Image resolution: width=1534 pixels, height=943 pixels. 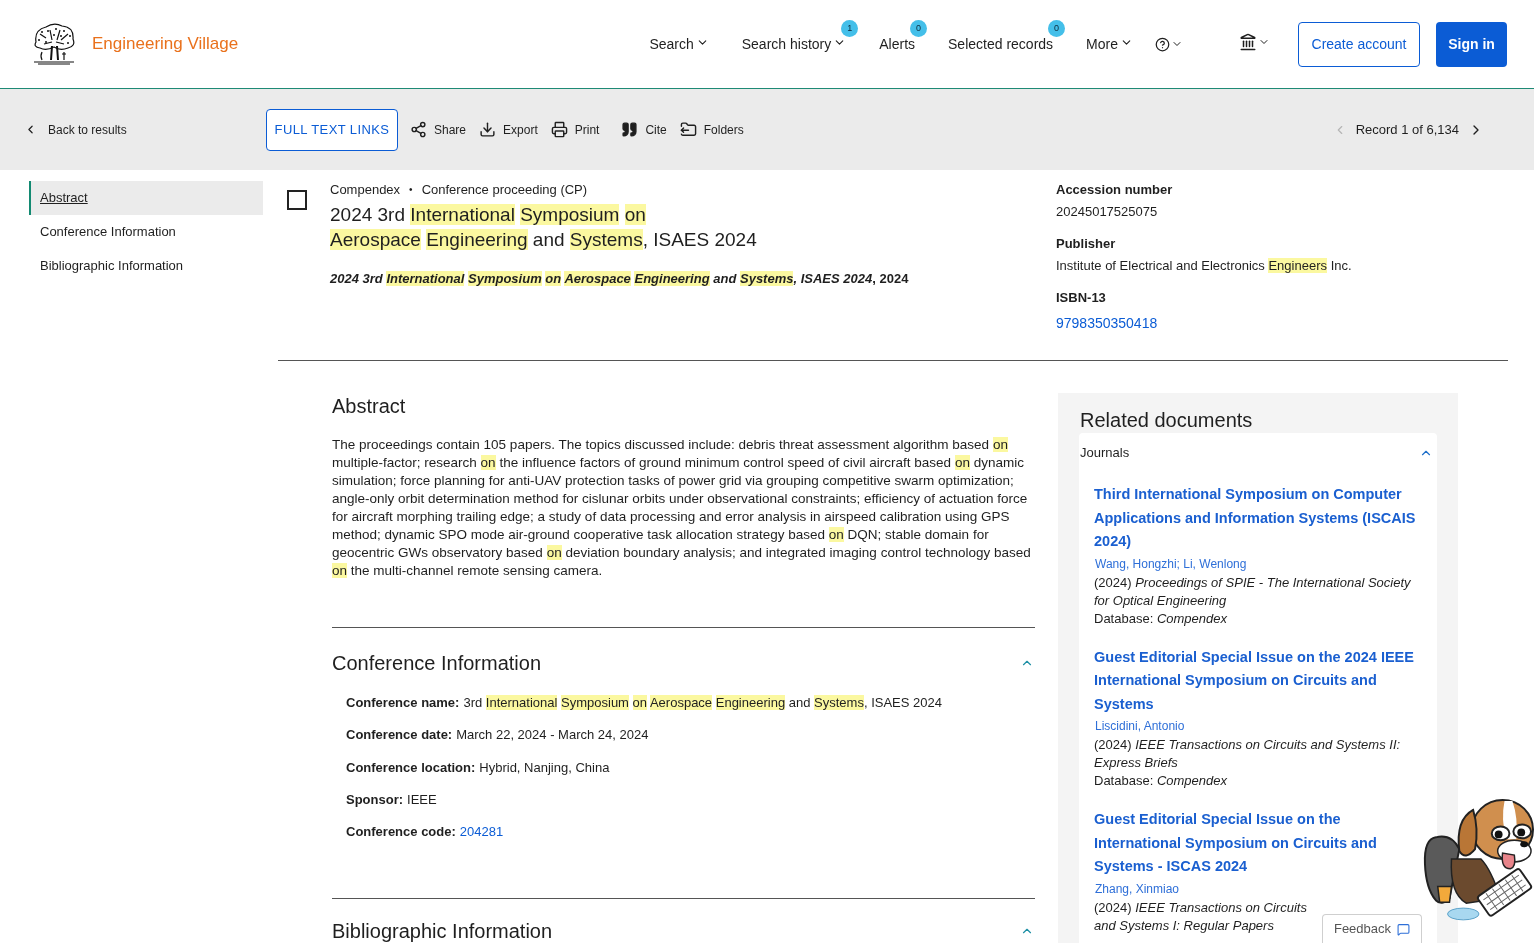 What do you see at coordinates (75, 129) in the screenshot?
I see `back-to-results-link: Back to results` at bounding box center [75, 129].